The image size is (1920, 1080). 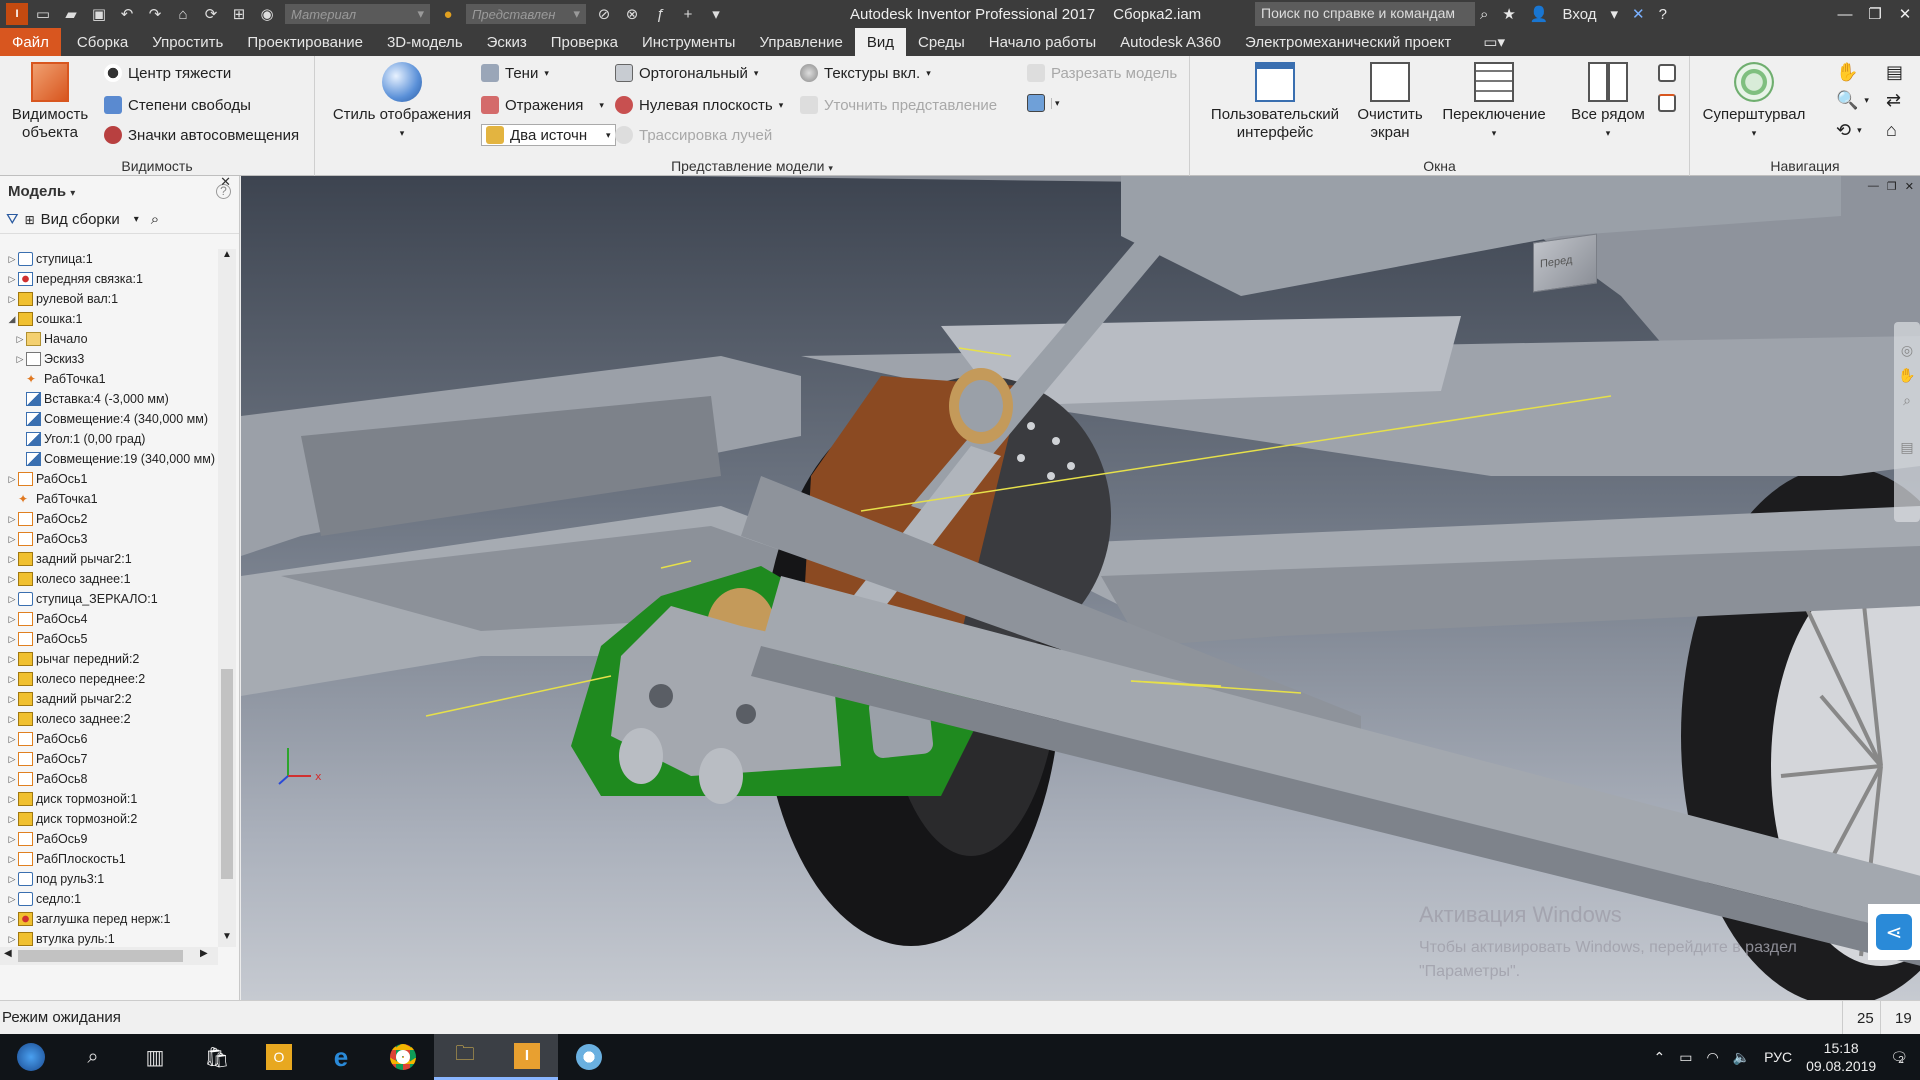 I want to click on ray-tracing-button: Трассировка лучей, so click(x=693, y=135).